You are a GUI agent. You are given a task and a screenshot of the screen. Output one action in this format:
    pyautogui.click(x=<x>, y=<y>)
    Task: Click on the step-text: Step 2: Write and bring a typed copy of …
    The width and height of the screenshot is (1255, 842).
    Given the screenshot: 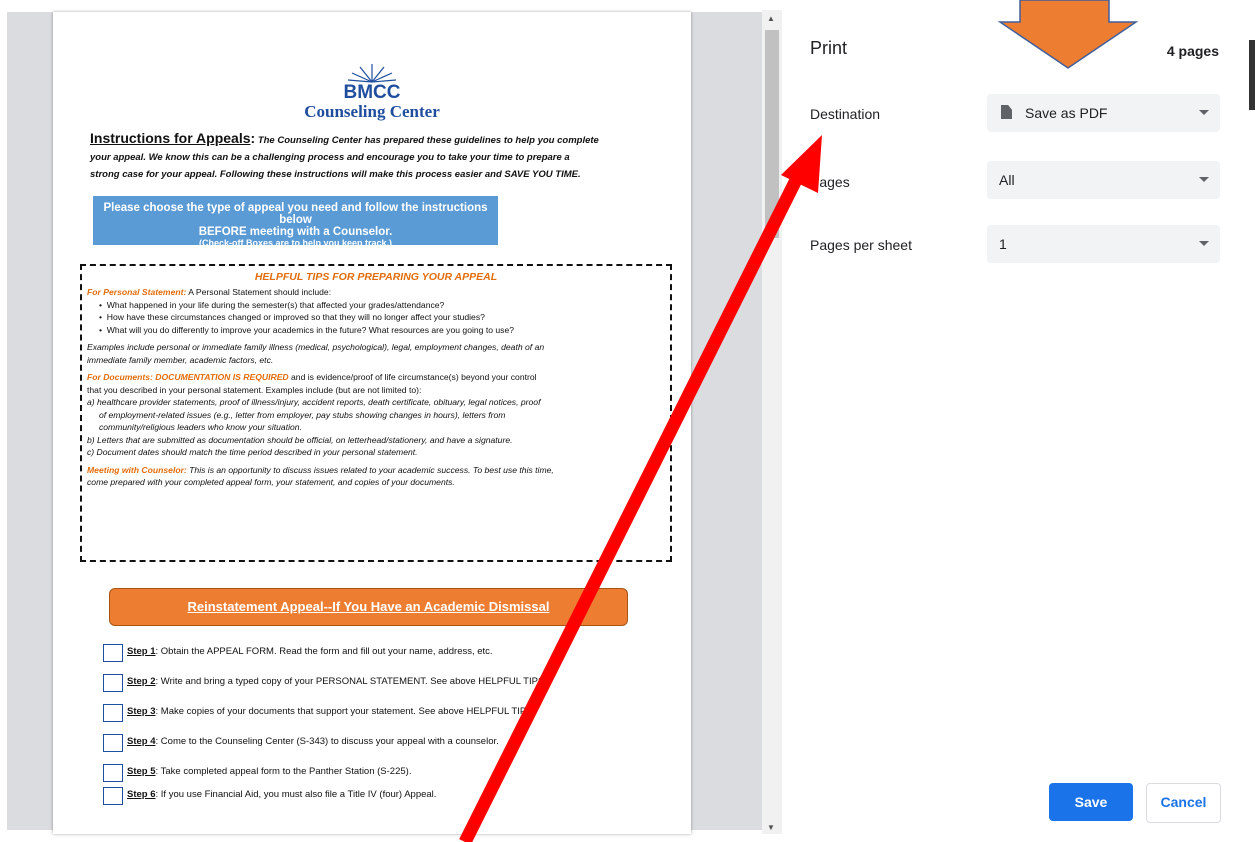 What is the action you would take?
    pyautogui.click(x=337, y=681)
    